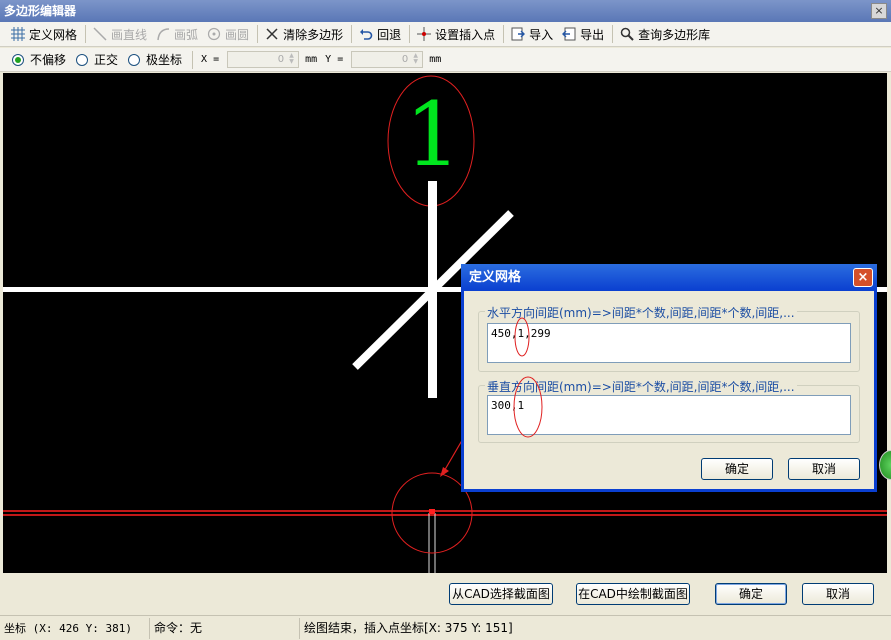 The height and width of the screenshot is (640, 891). Describe the element at coordinates (569, 34) in the screenshot. I see `export-icon` at that location.